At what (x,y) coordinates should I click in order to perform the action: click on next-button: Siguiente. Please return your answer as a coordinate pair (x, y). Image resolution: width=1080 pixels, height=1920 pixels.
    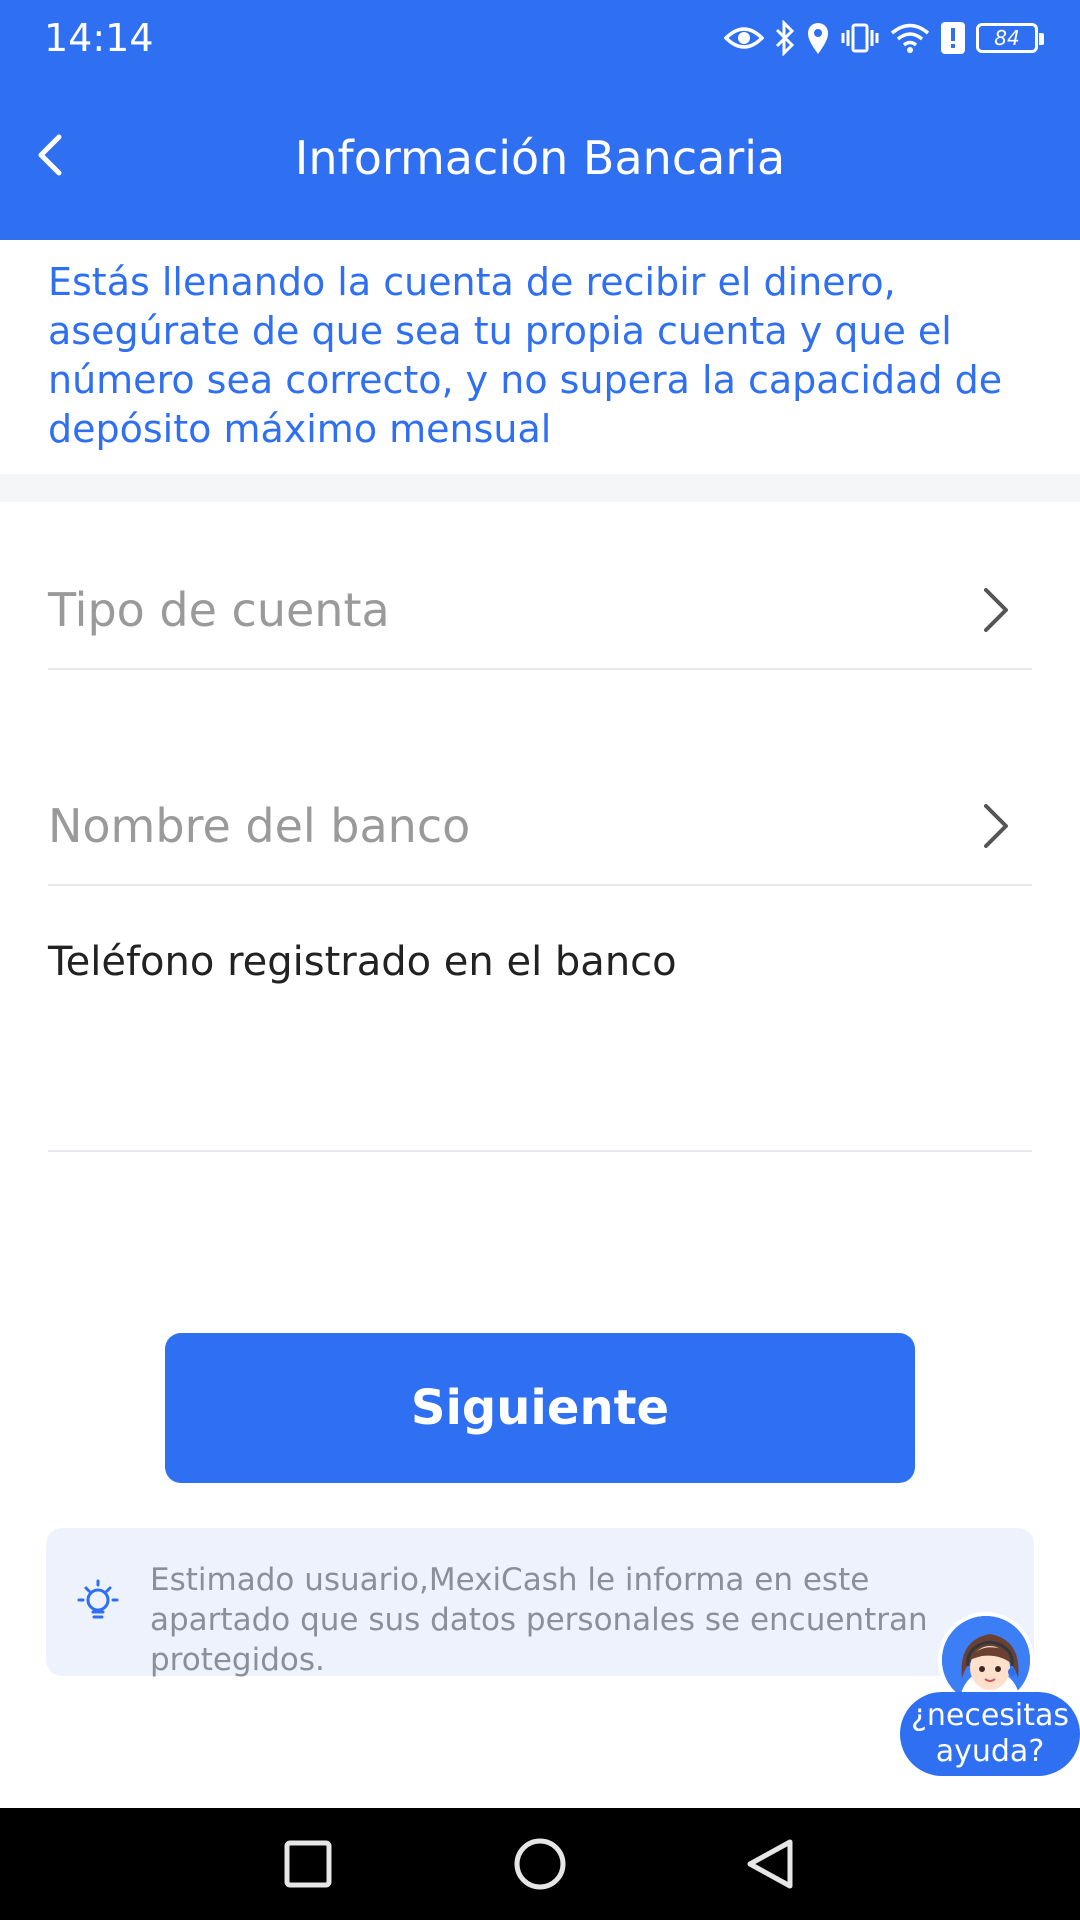
    Looking at the image, I should click on (540, 1408).